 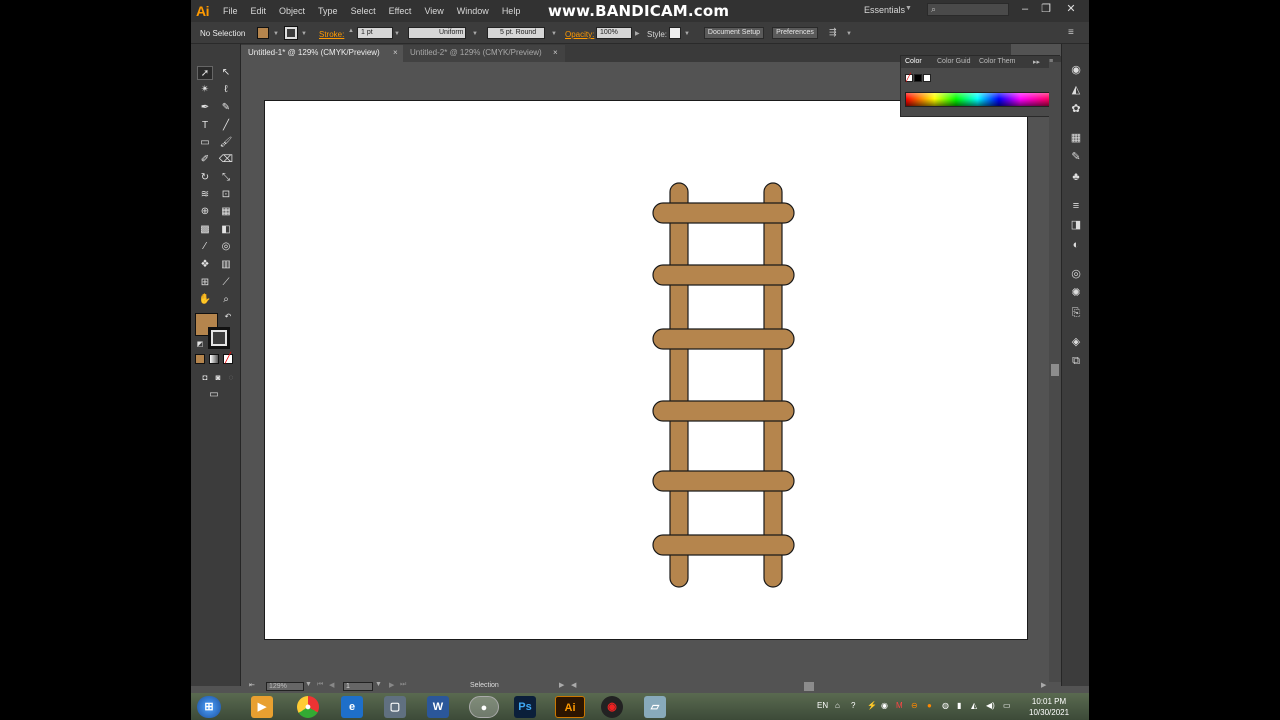 What do you see at coordinates (1076, 157) in the screenshot?
I see `brushes-icon: ✎` at bounding box center [1076, 157].